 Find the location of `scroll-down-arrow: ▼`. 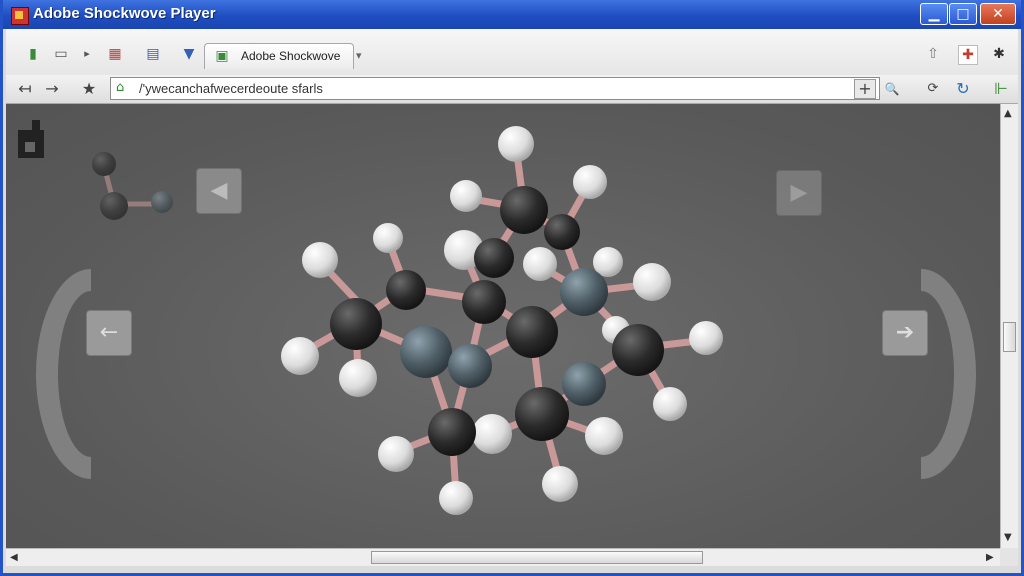

scroll-down-arrow: ▼ is located at coordinates (1008, 537).